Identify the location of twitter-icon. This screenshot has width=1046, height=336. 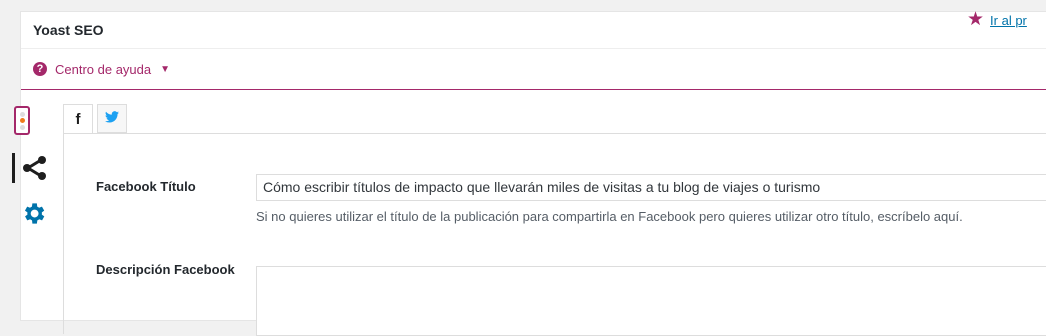
(112, 119).